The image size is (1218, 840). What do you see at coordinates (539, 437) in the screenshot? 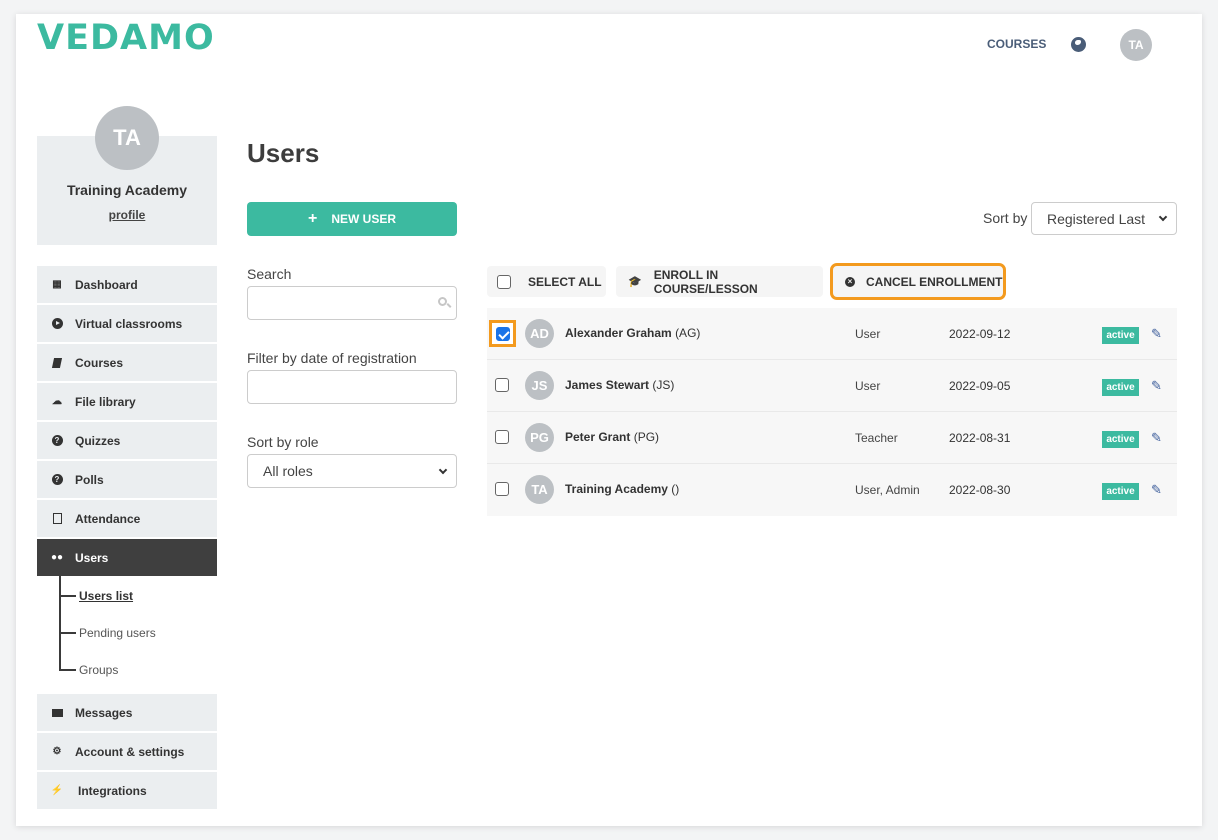
I see `user-avatar: PG` at bounding box center [539, 437].